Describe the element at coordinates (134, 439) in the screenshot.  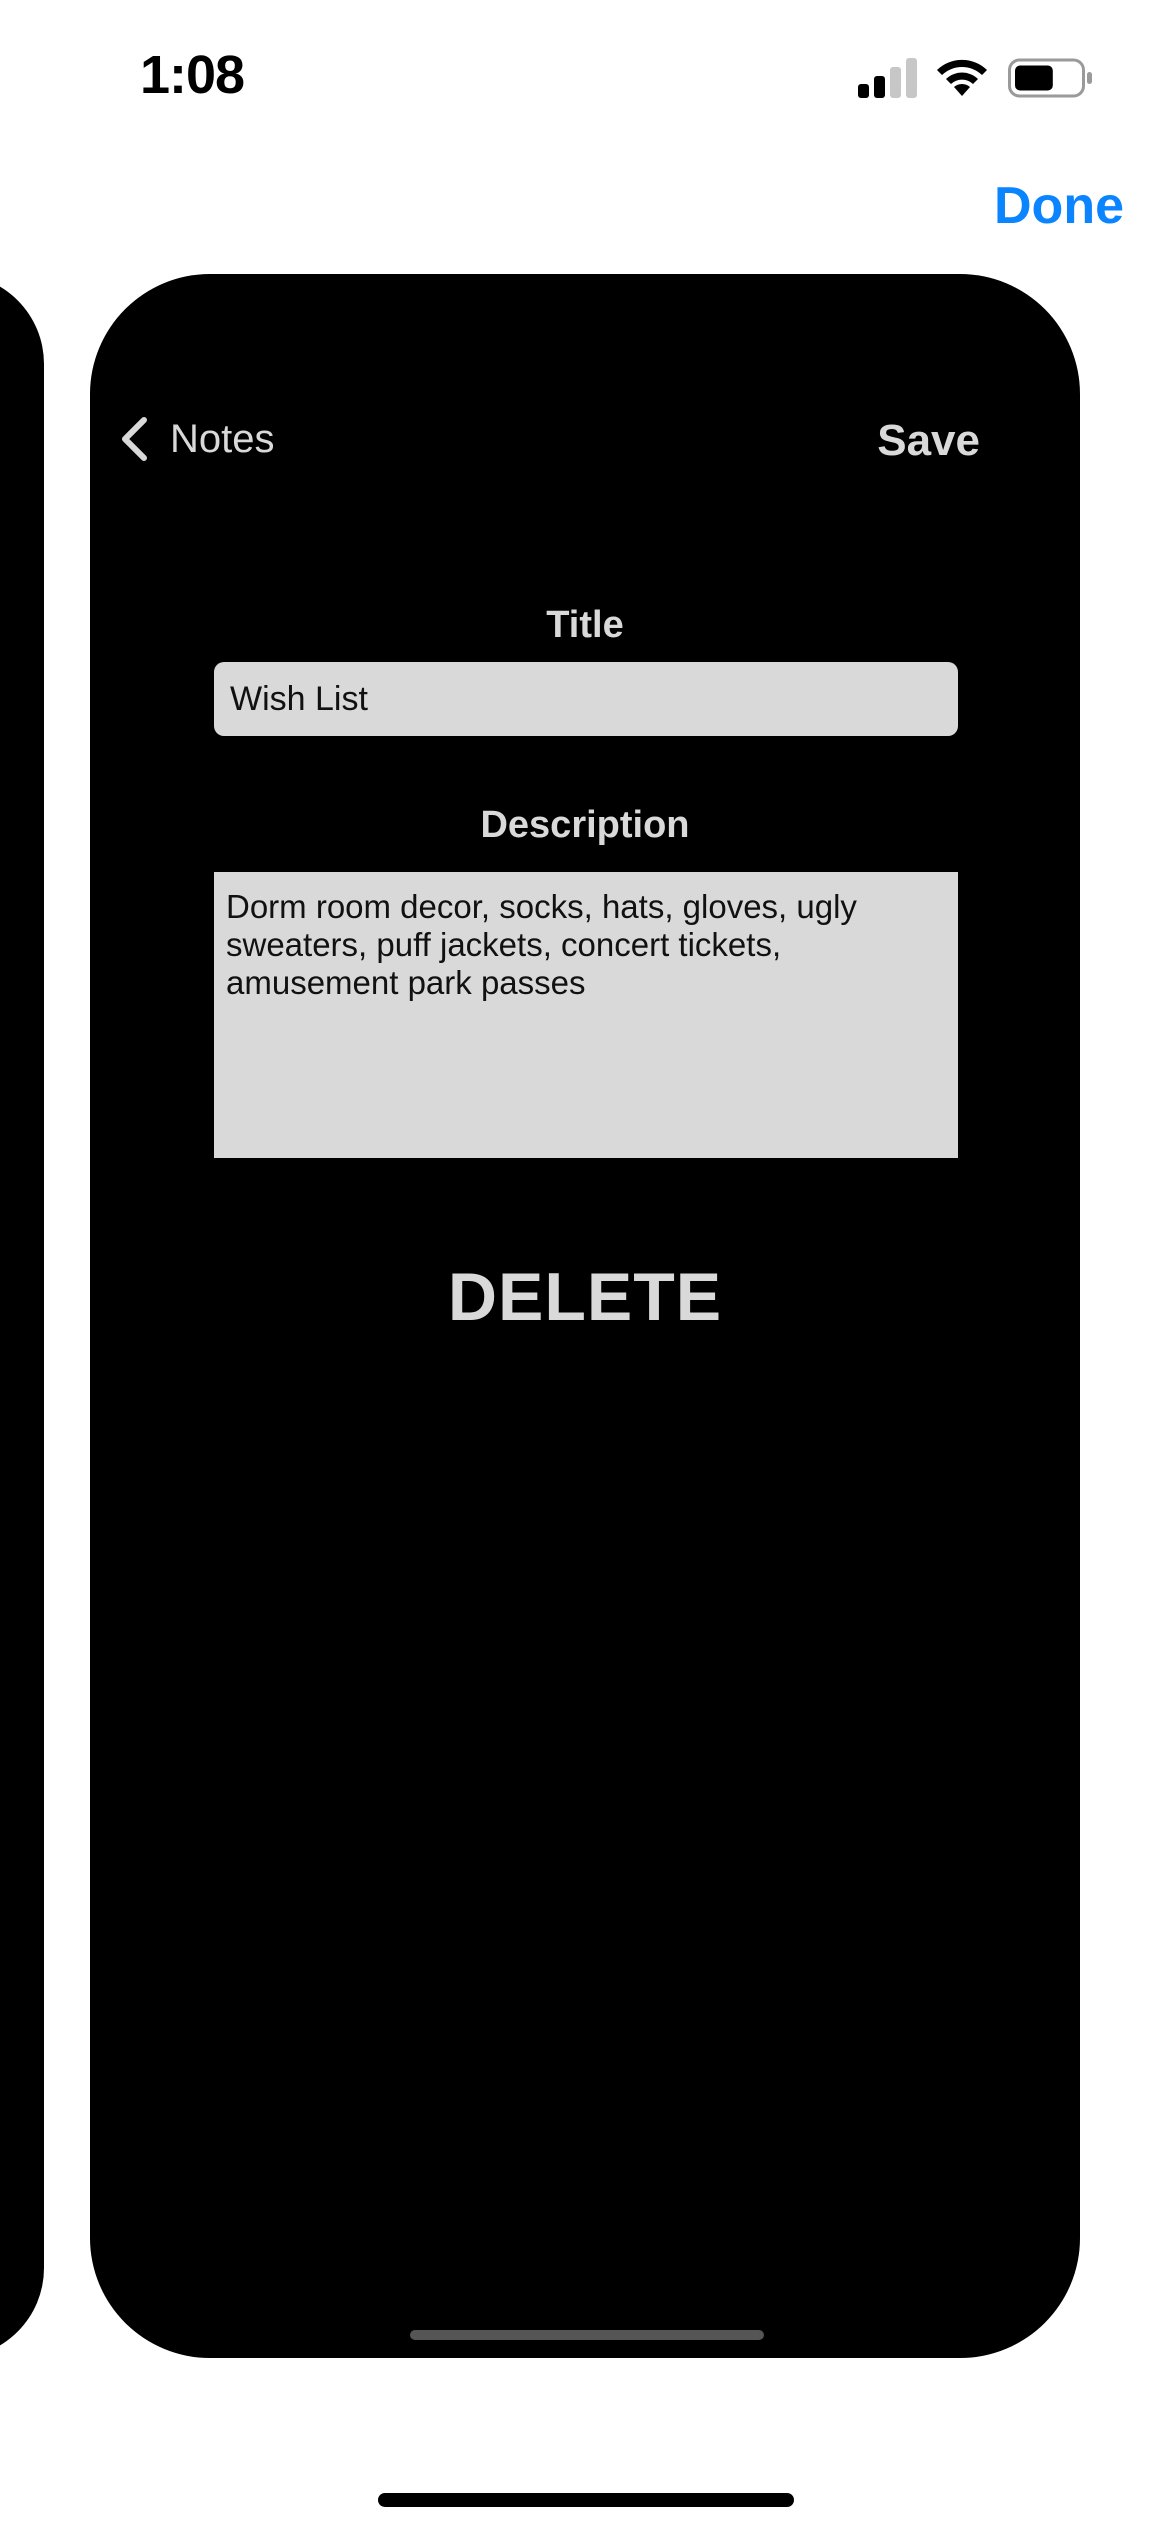
I see `chevron-left-icon` at that location.